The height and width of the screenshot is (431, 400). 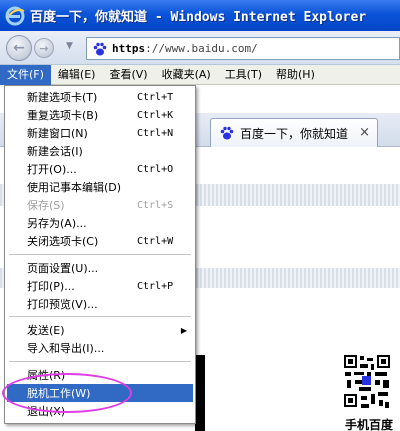 I want to click on menu-item-properties: 属性(R), so click(x=100, y=375).